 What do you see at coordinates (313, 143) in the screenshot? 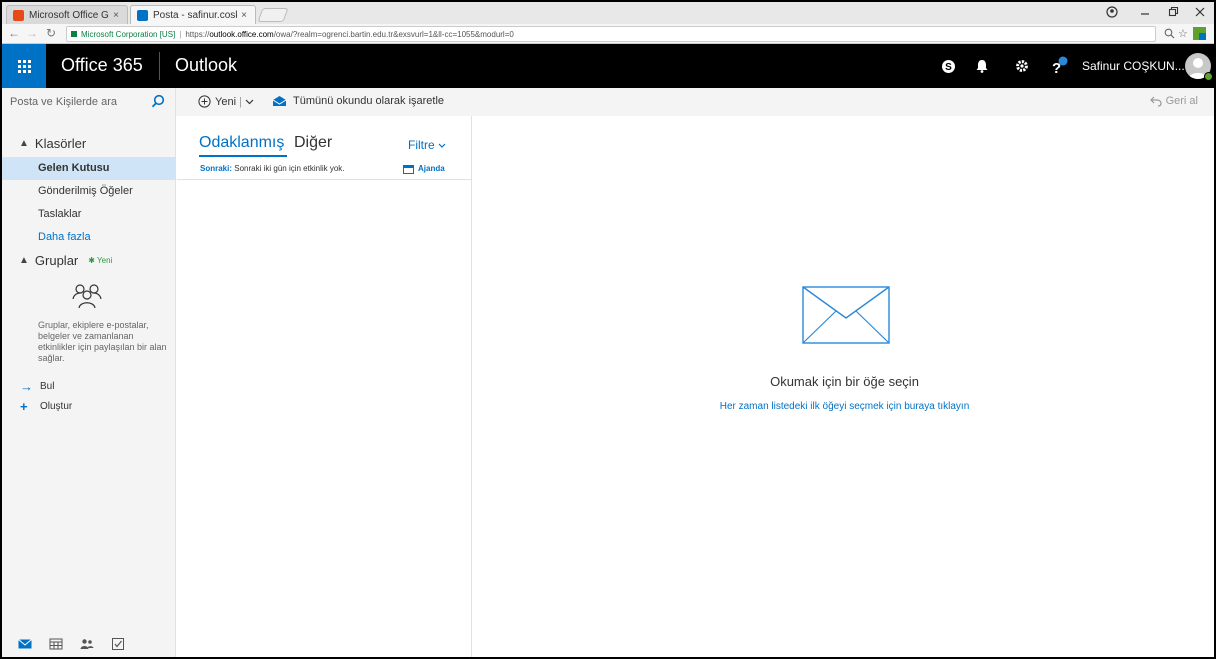
I see `tab-other: Diğer` at bounding box center [313, 143].